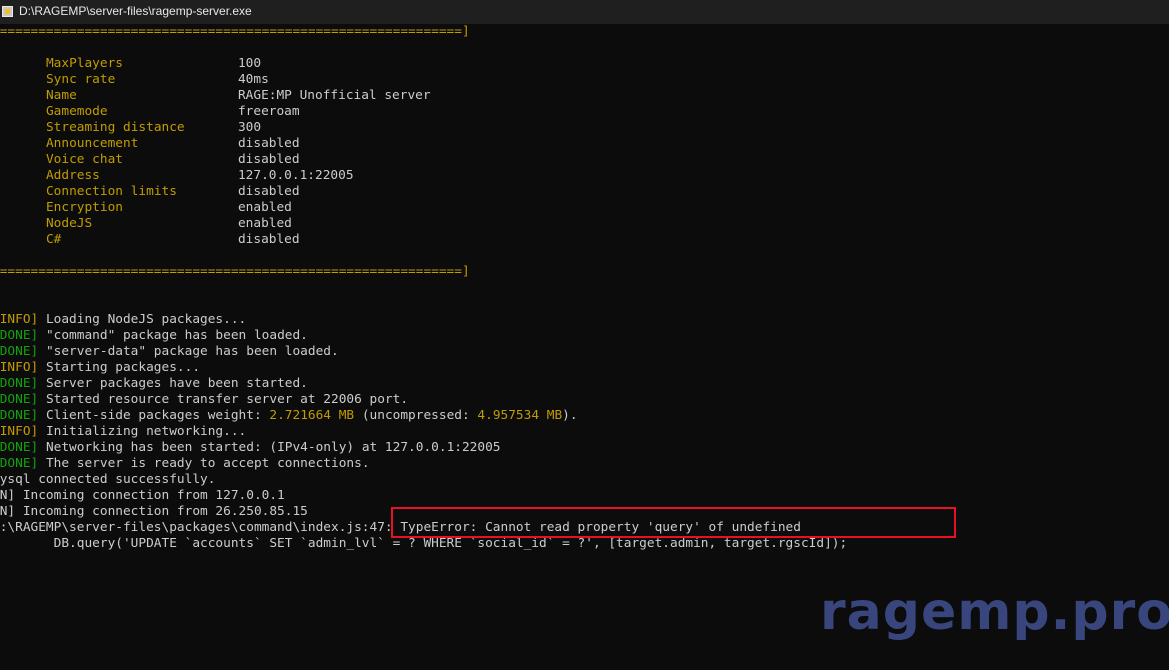  I want to click on log-text: "command" package has been loaded., so click(173, 335).